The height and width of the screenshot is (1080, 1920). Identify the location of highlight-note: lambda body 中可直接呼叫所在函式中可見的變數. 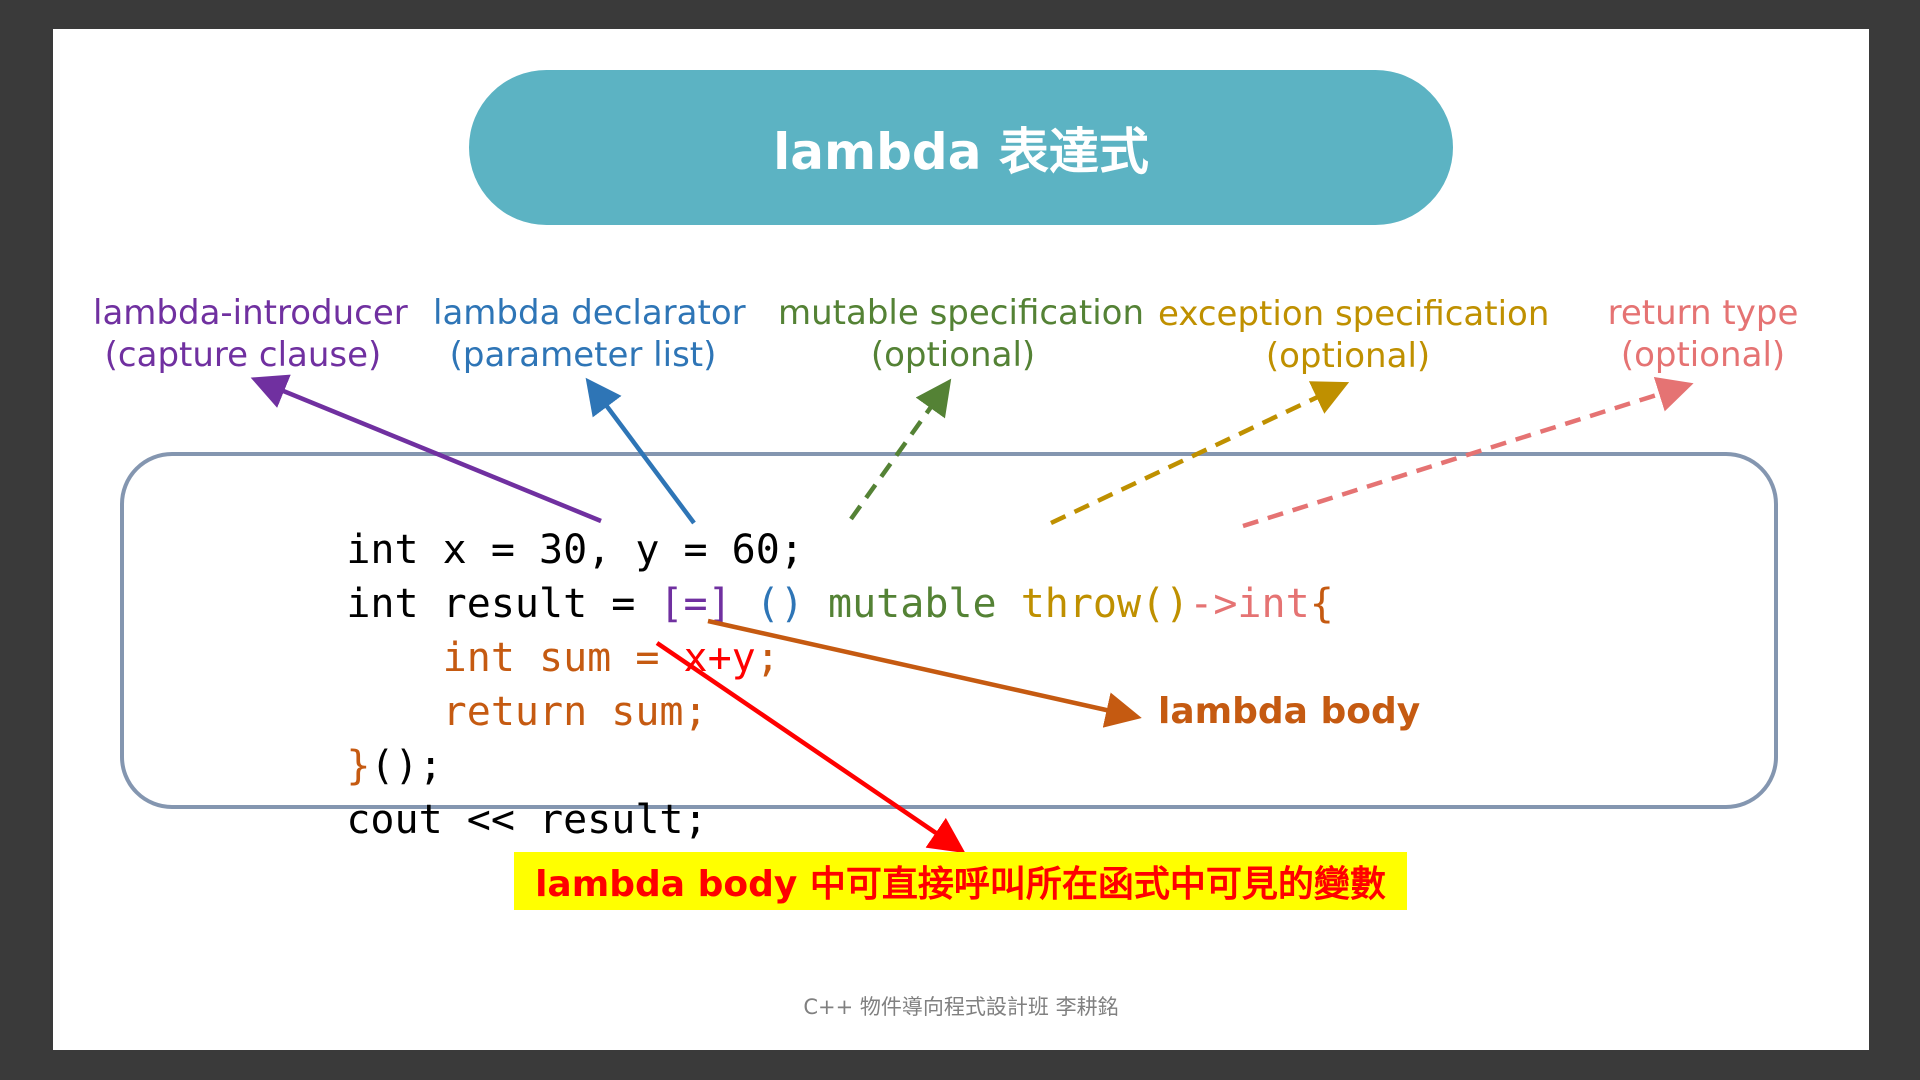
(960, 881).